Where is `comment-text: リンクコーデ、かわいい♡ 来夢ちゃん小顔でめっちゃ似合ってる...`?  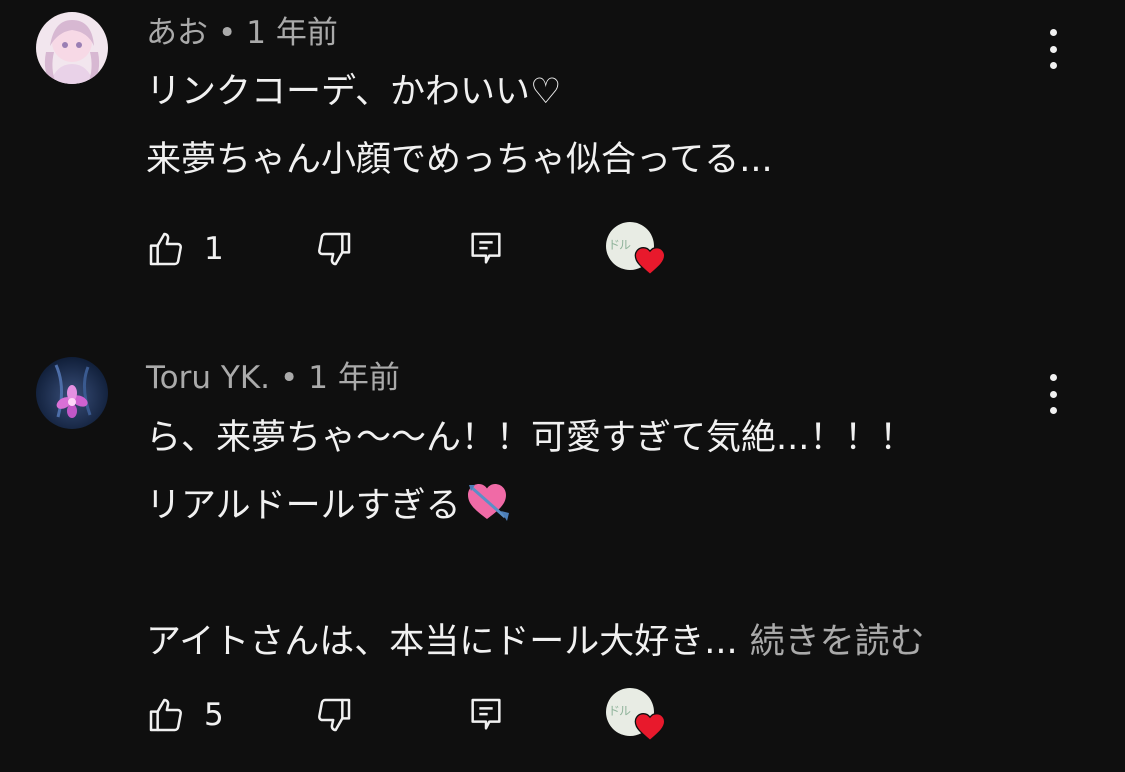
comment-text: リンクコーデ、かわいい♡ 来夢ちゃん小顔でめっちゃ似合ってる... is located at coordinates (459, 126).